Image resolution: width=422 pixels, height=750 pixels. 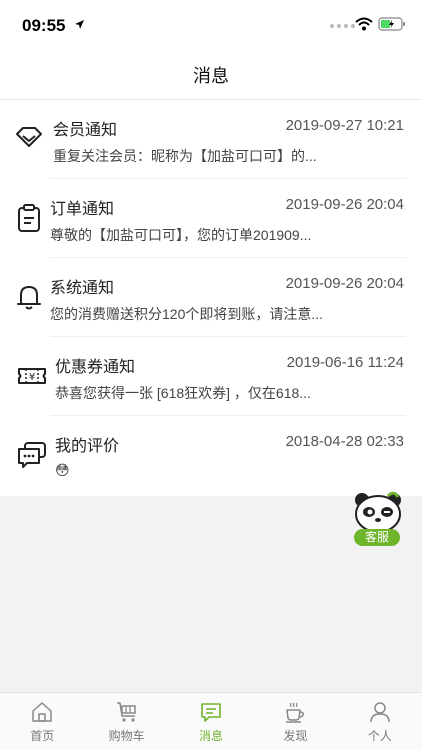 What do you see at coordinates (87, 446) in the screenshot?
I see `message-title: 我的评价` at bounding box center [87, 446].